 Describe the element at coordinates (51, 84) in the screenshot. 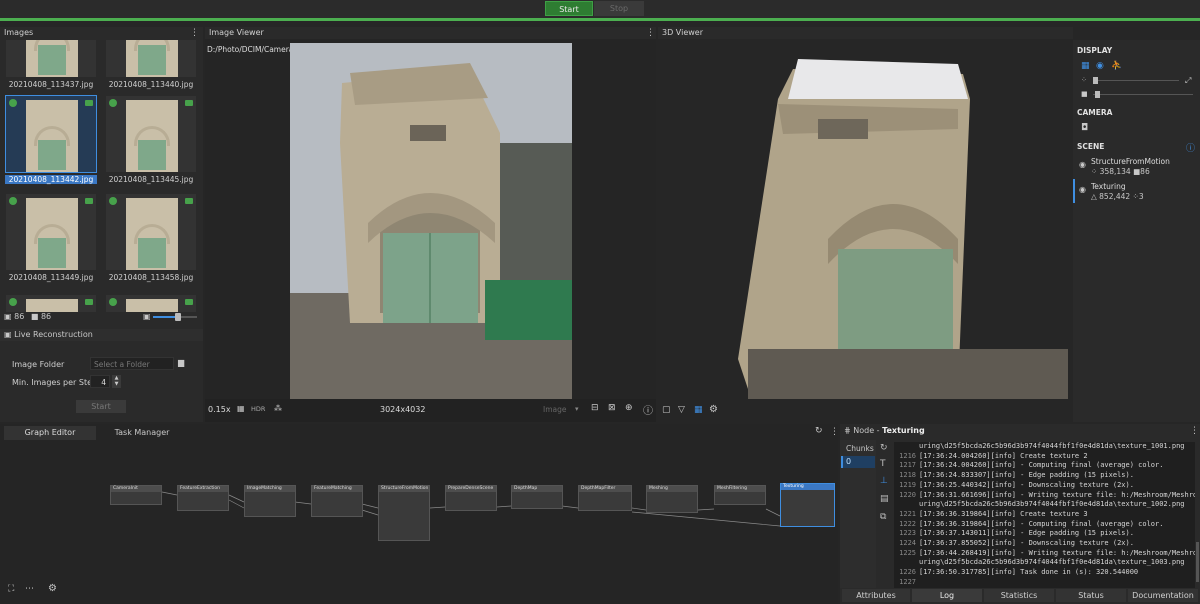

I see `thumbnail-label: 20210408_113437.jpg` at that location.